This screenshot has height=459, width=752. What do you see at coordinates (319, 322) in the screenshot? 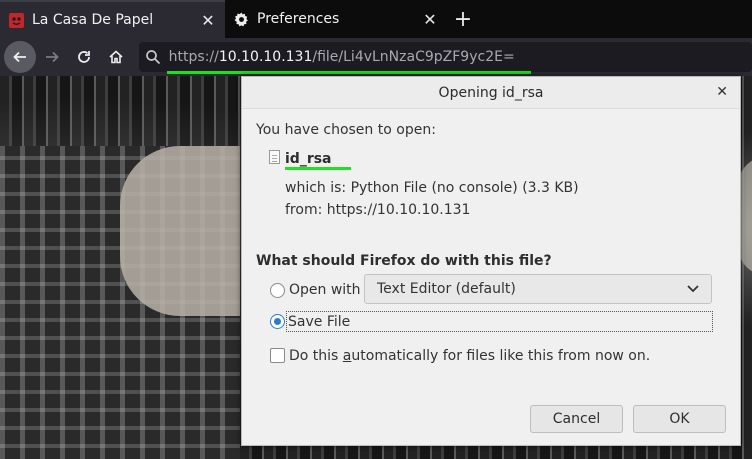
I see `save-file-label: Save File` at bounding box center [319, 322].